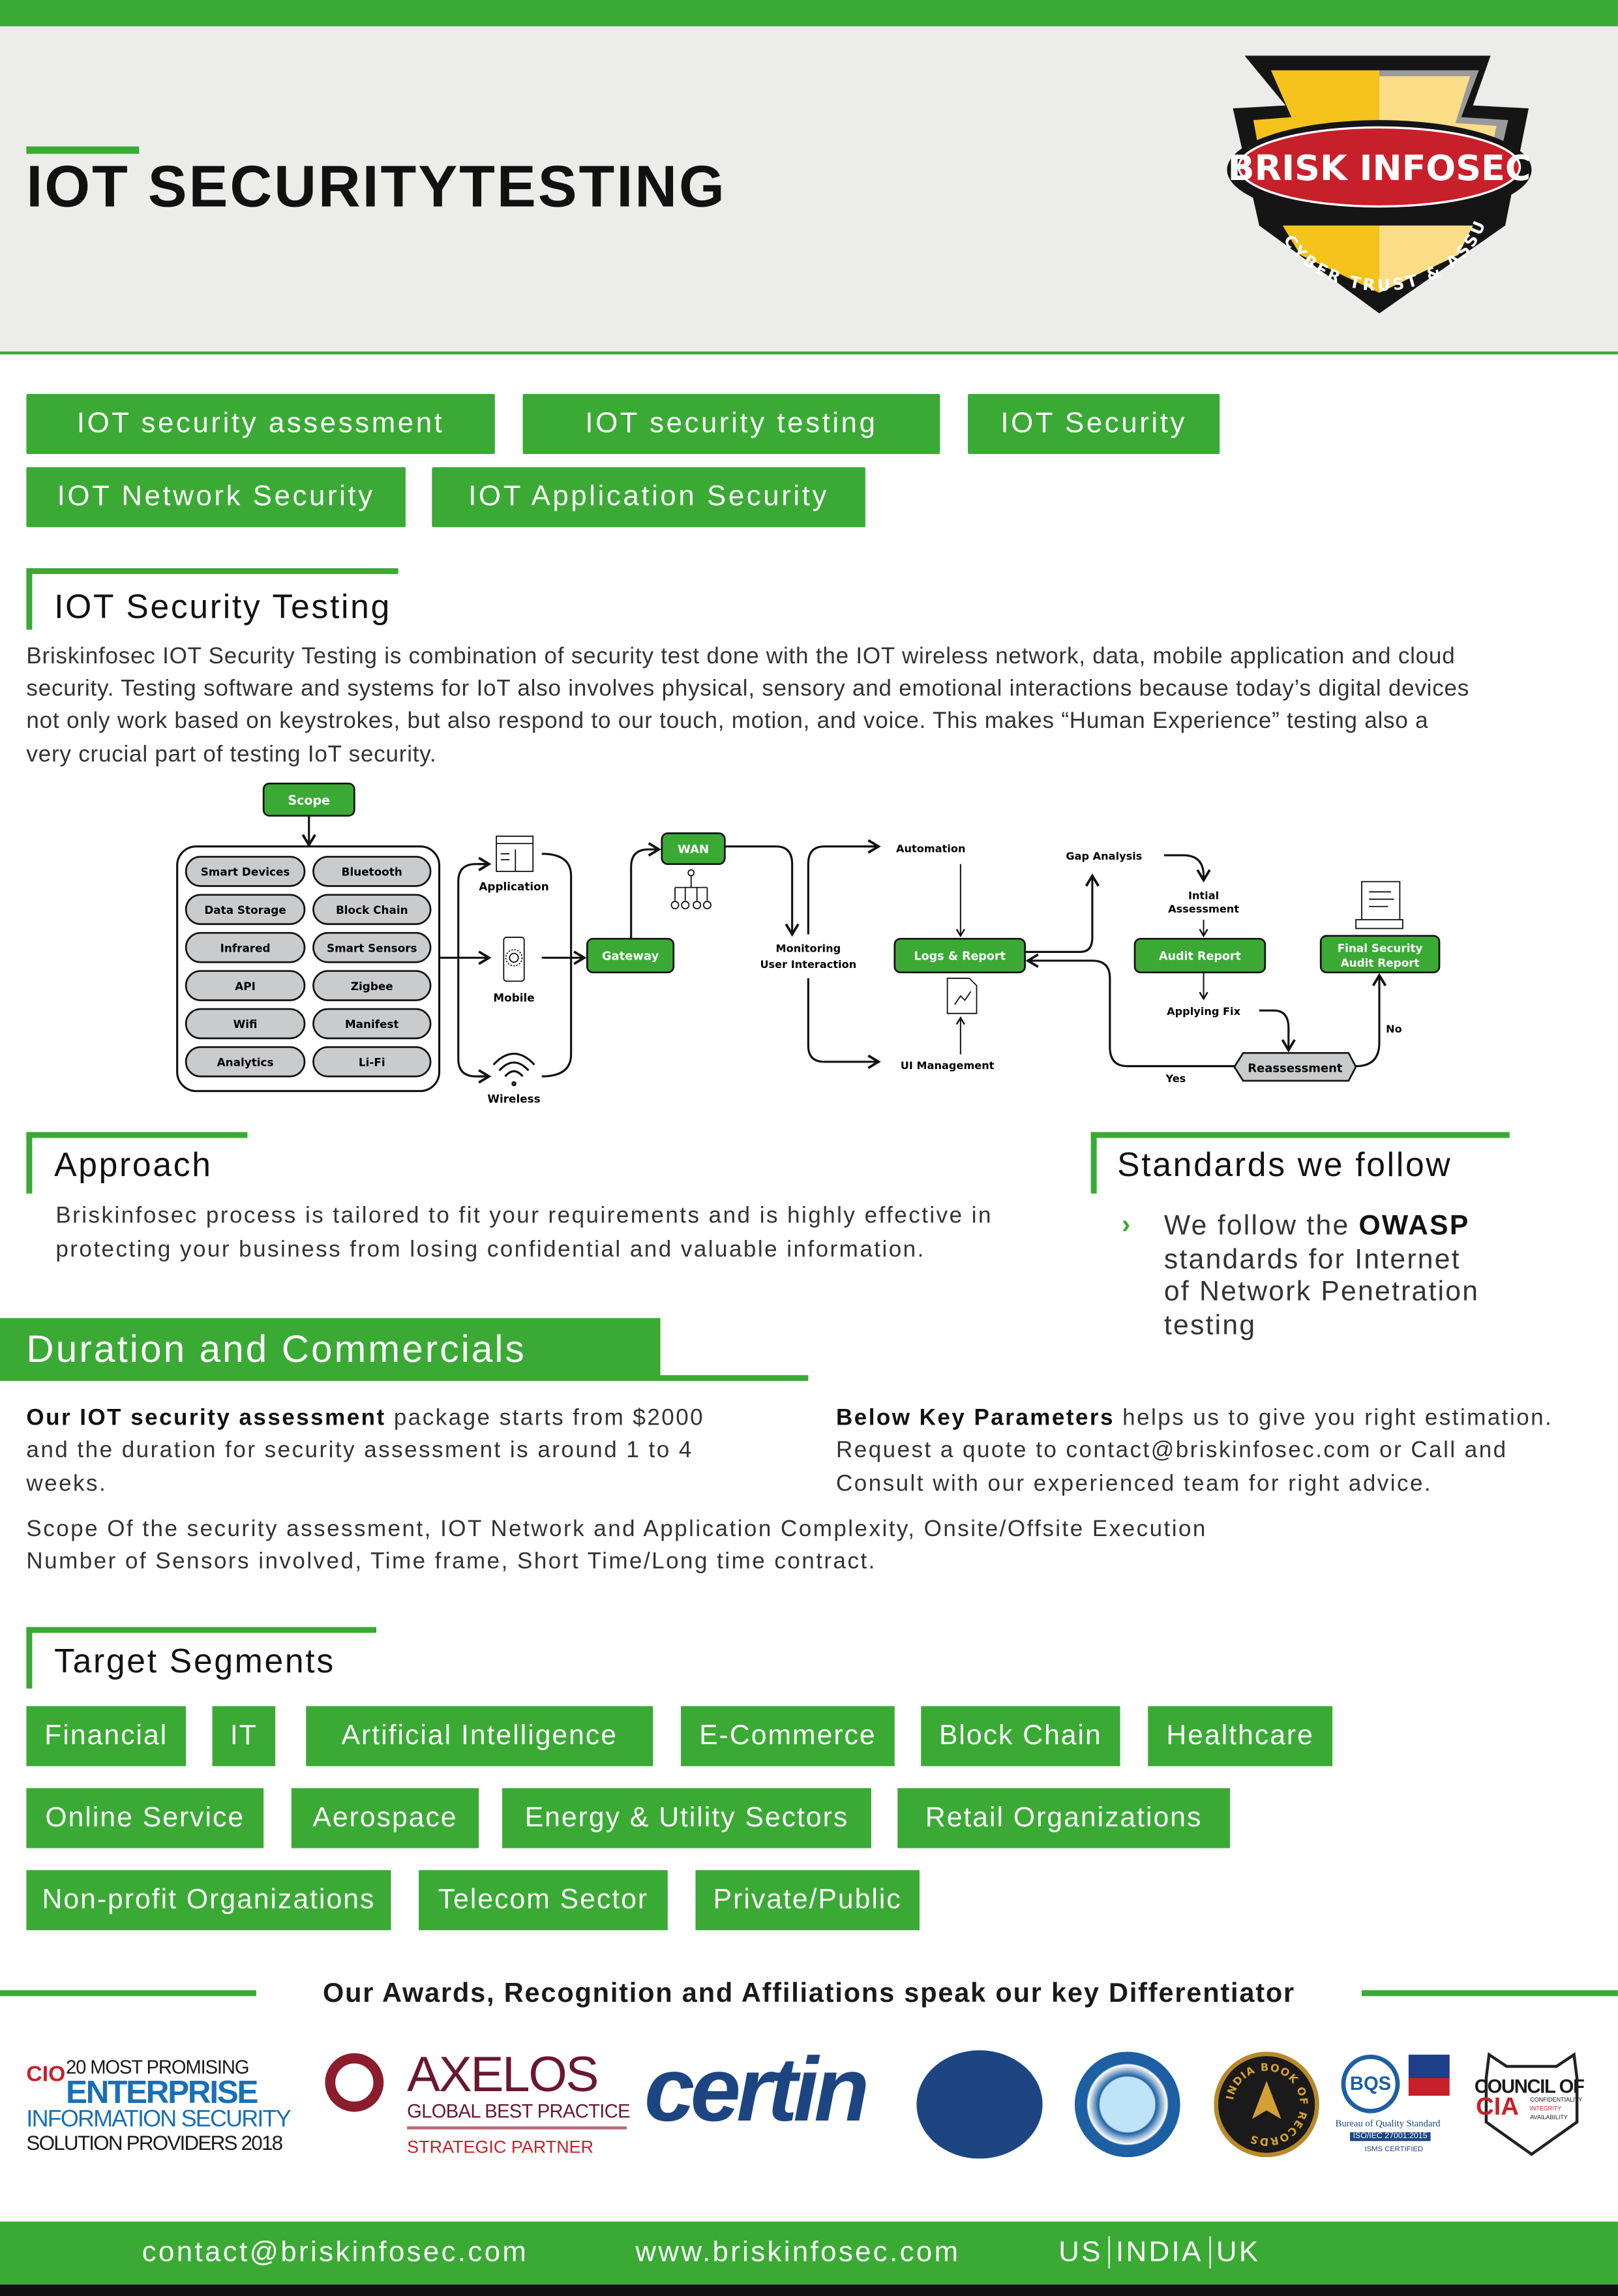  Describe the element at coordinates (543, 1900) in the screenshot. I see `segment-telecom: Telecom Sector` at that location.